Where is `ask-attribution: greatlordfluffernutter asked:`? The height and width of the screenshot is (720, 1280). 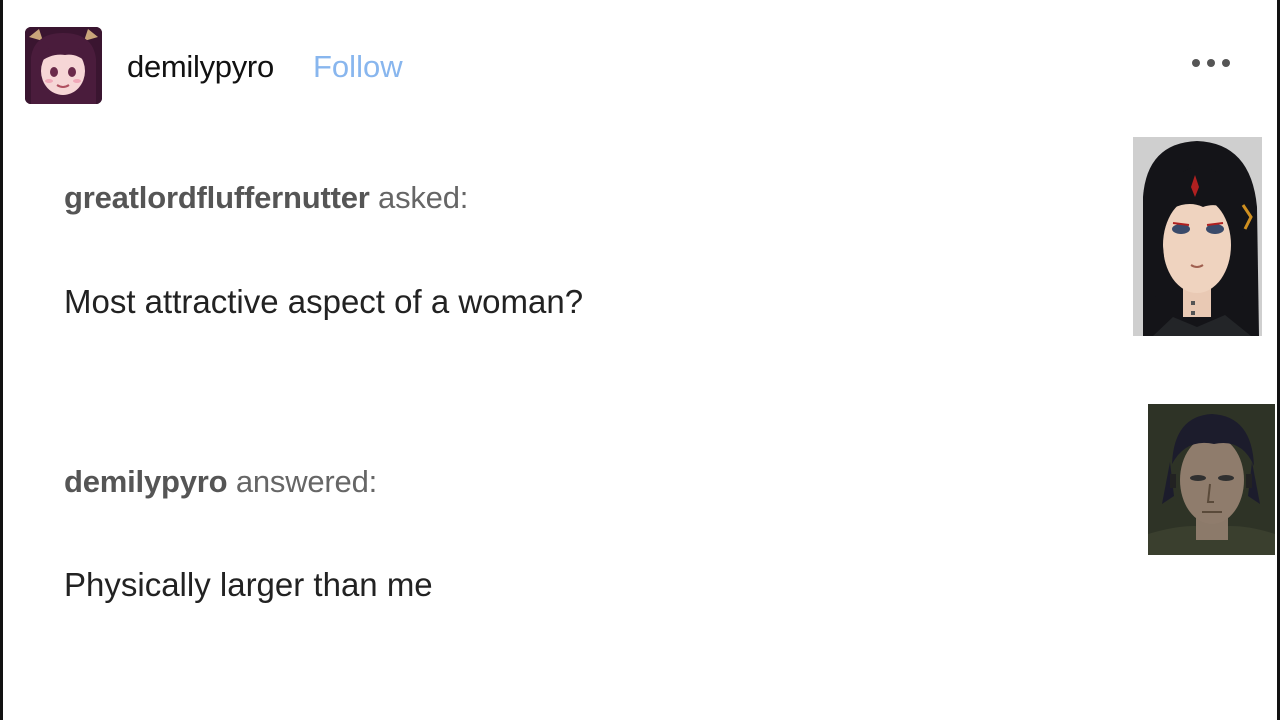
ask-attribution: greatlordfluffernutter asked: is located at coordinates (266, 198).